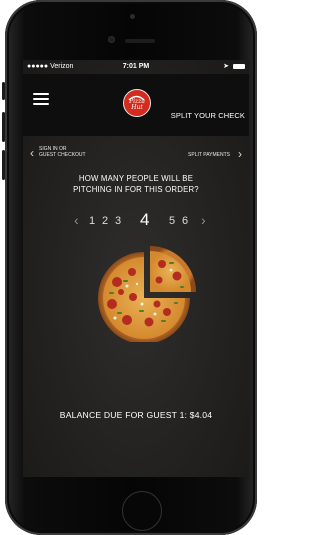  I want to click on pizza-slice, so click(173, 269).